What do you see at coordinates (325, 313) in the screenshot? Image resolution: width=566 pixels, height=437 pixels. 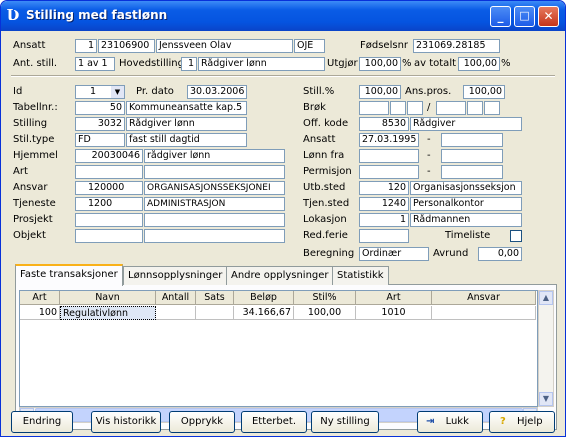 I see `table-cell: 100,00` at bounding box center [325, 313].